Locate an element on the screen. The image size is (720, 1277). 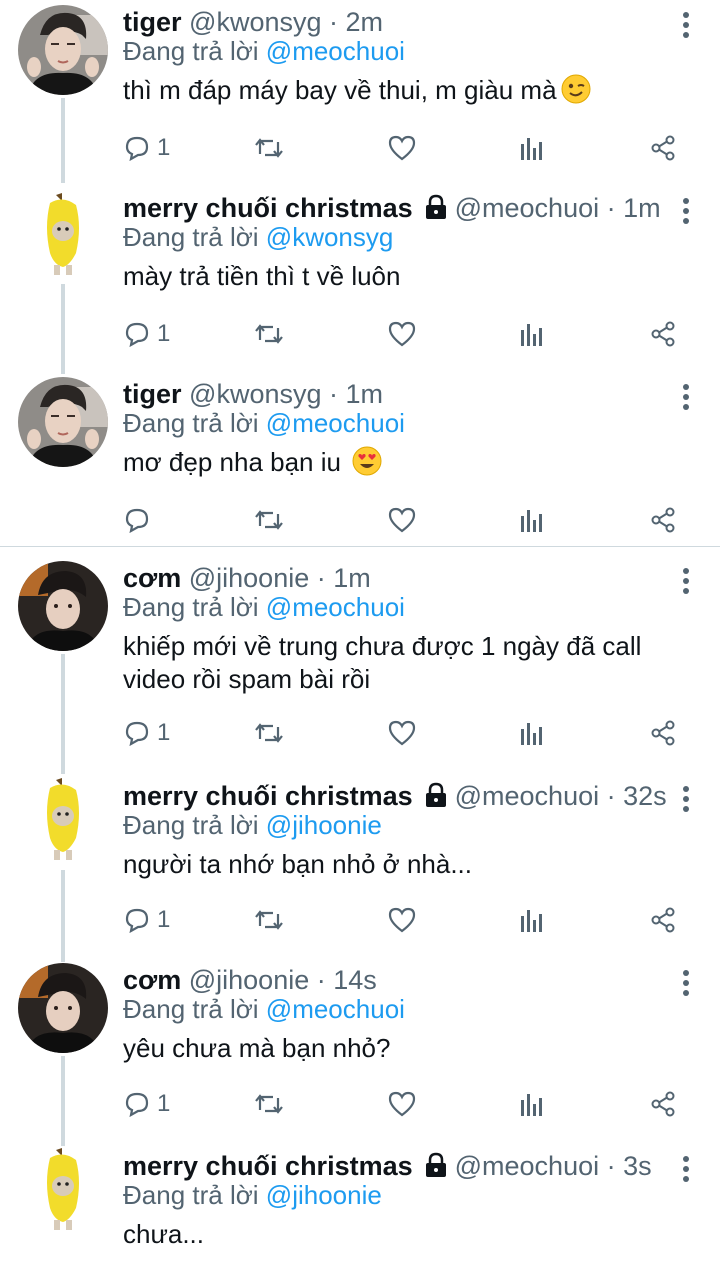
timestamp: 14s is located at coordinates (355, 980).